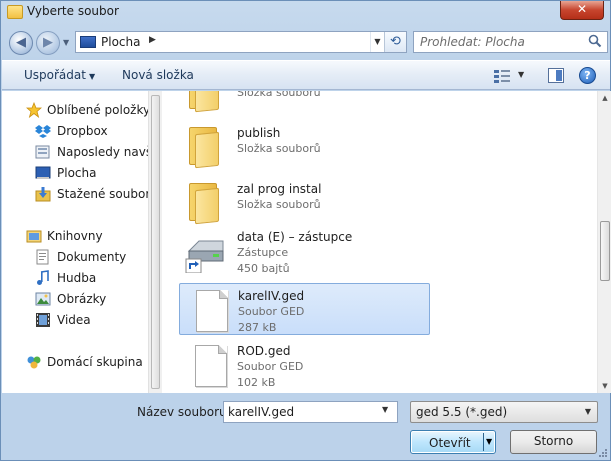 The height and width of the screenshot is (461, 611). What do you see at coordinates (263, 252) in the screenshot?
I see `item-type: Zástupce` at bounding box center [263, 252].